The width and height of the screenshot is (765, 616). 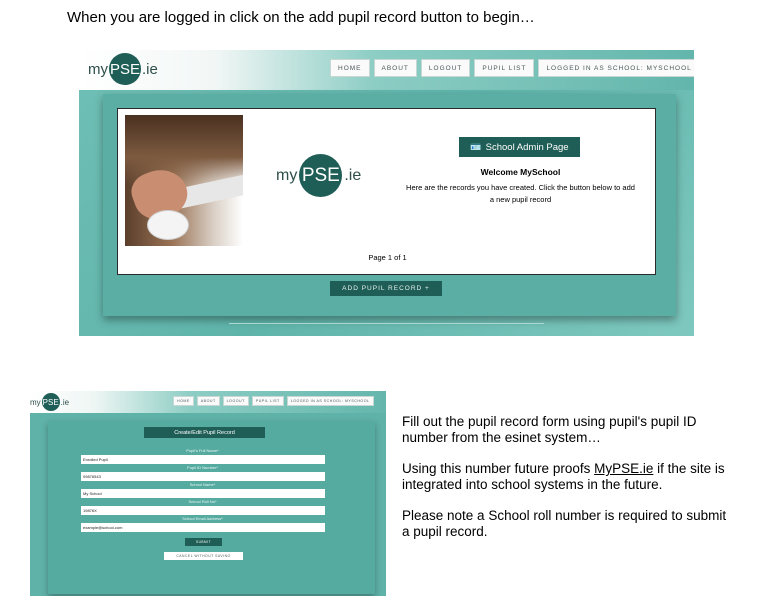 I want to click on welcome-heading: Welcome MySchool, so click(x=520, y=172).